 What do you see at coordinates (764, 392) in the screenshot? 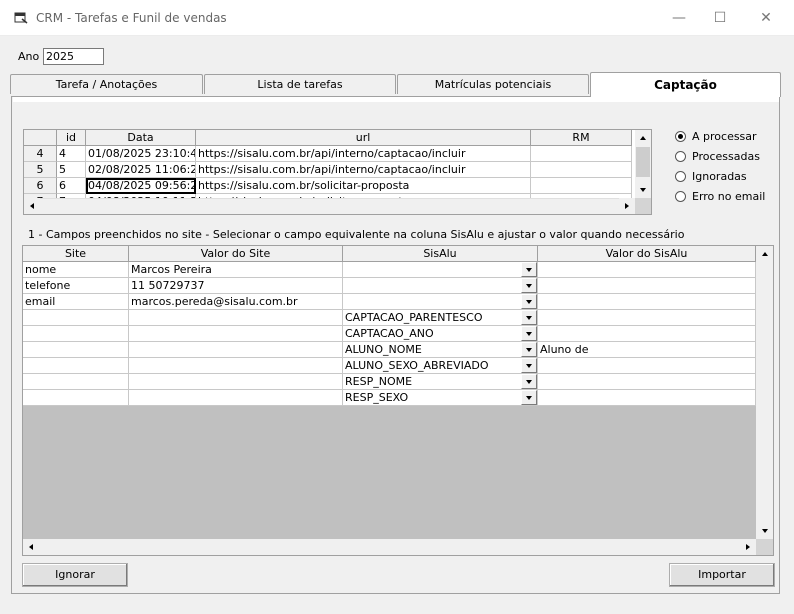
I see `vertical-scrollbar` at bounding box center [764, 392].